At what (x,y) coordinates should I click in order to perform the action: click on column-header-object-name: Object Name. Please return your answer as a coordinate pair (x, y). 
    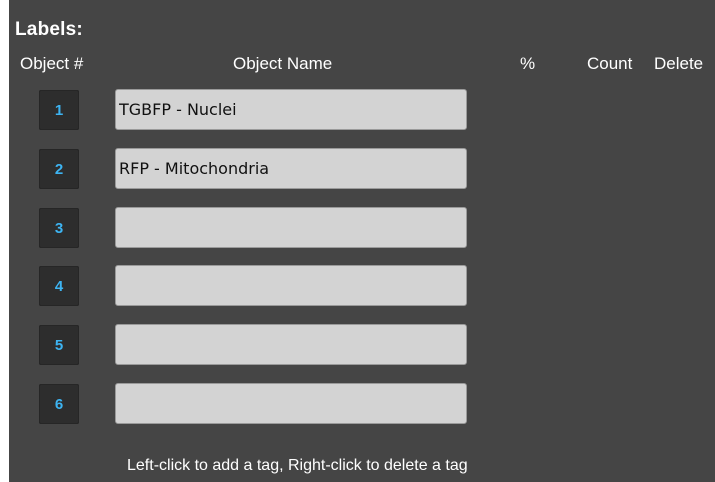
    Looking at the image, I should click on (283, 63).